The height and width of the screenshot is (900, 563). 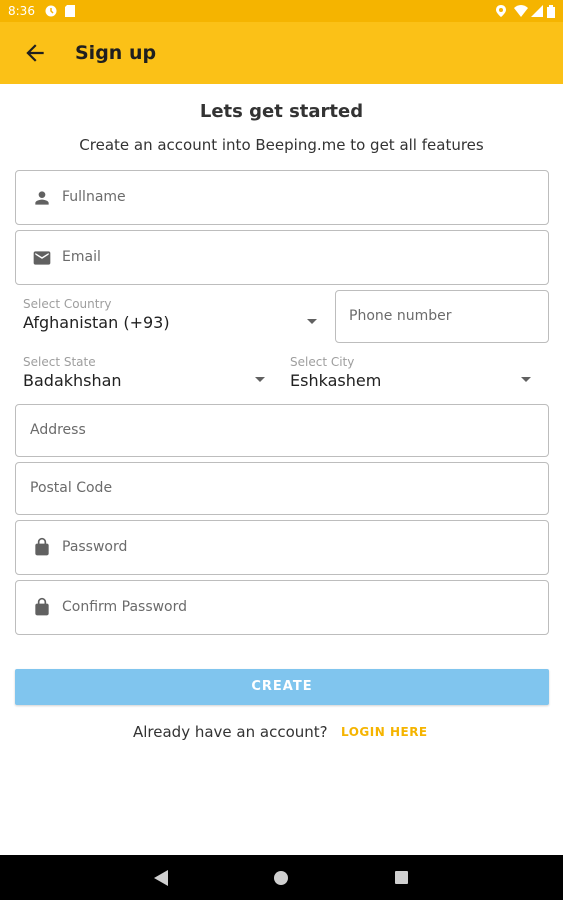 What do you see at coordinates (161, 878) in the screenshot?
I see `back-triangle-icon` at bounding box center [161, 878].